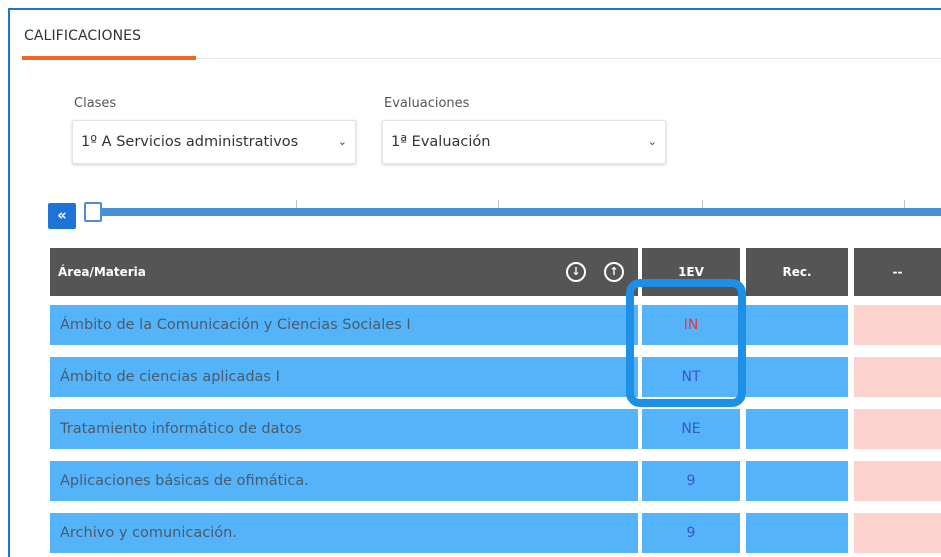  I want to click on grade-cell: NT, so click(691, 377).